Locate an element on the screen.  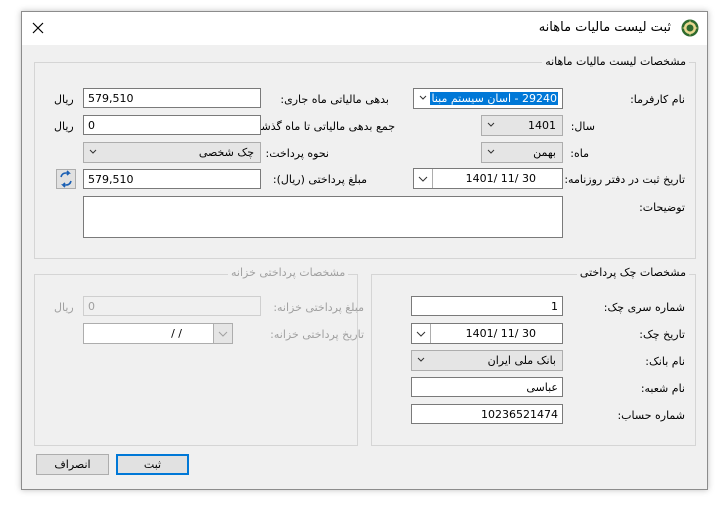
treasury-legend: مشخصات پرداختی خزانه is located at coordinates (288, 272).